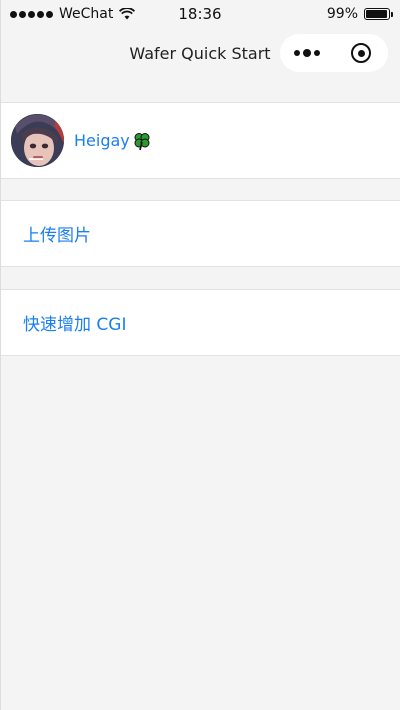  I want to click on avatar, so click(37, 140).